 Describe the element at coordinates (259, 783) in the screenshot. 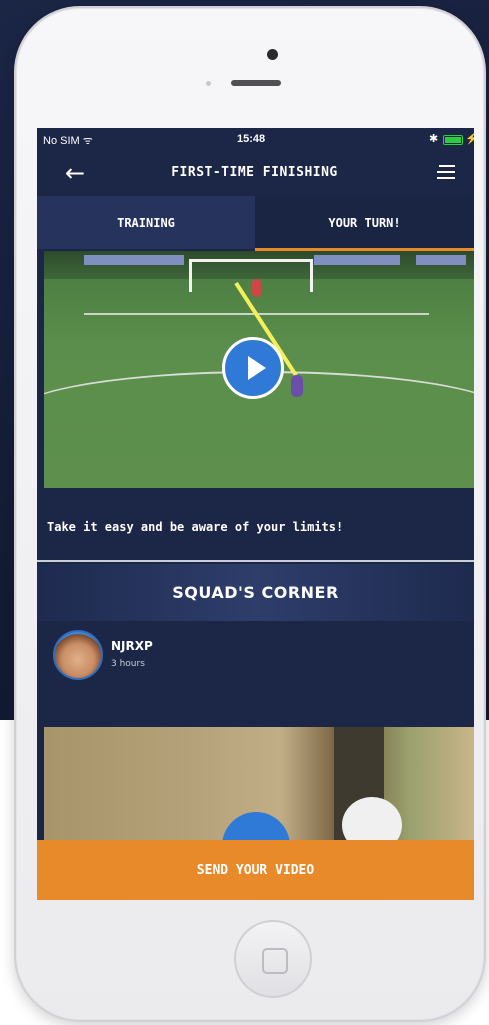

I see `squad-post-video` at that location.